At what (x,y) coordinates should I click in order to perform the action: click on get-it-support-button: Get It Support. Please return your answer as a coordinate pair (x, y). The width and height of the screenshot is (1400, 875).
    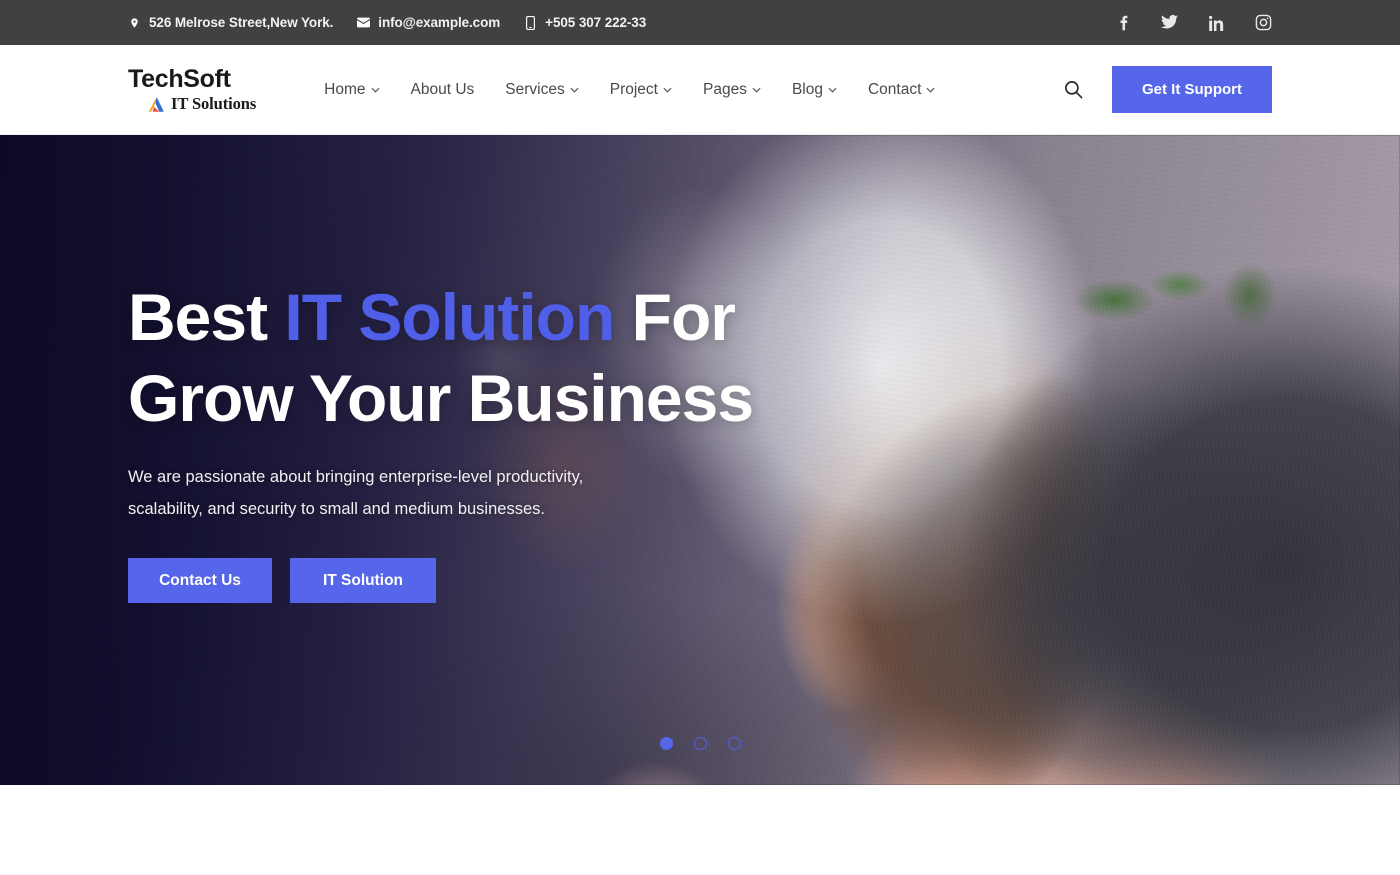
    Looking at the image, I should click on (1192, 89).